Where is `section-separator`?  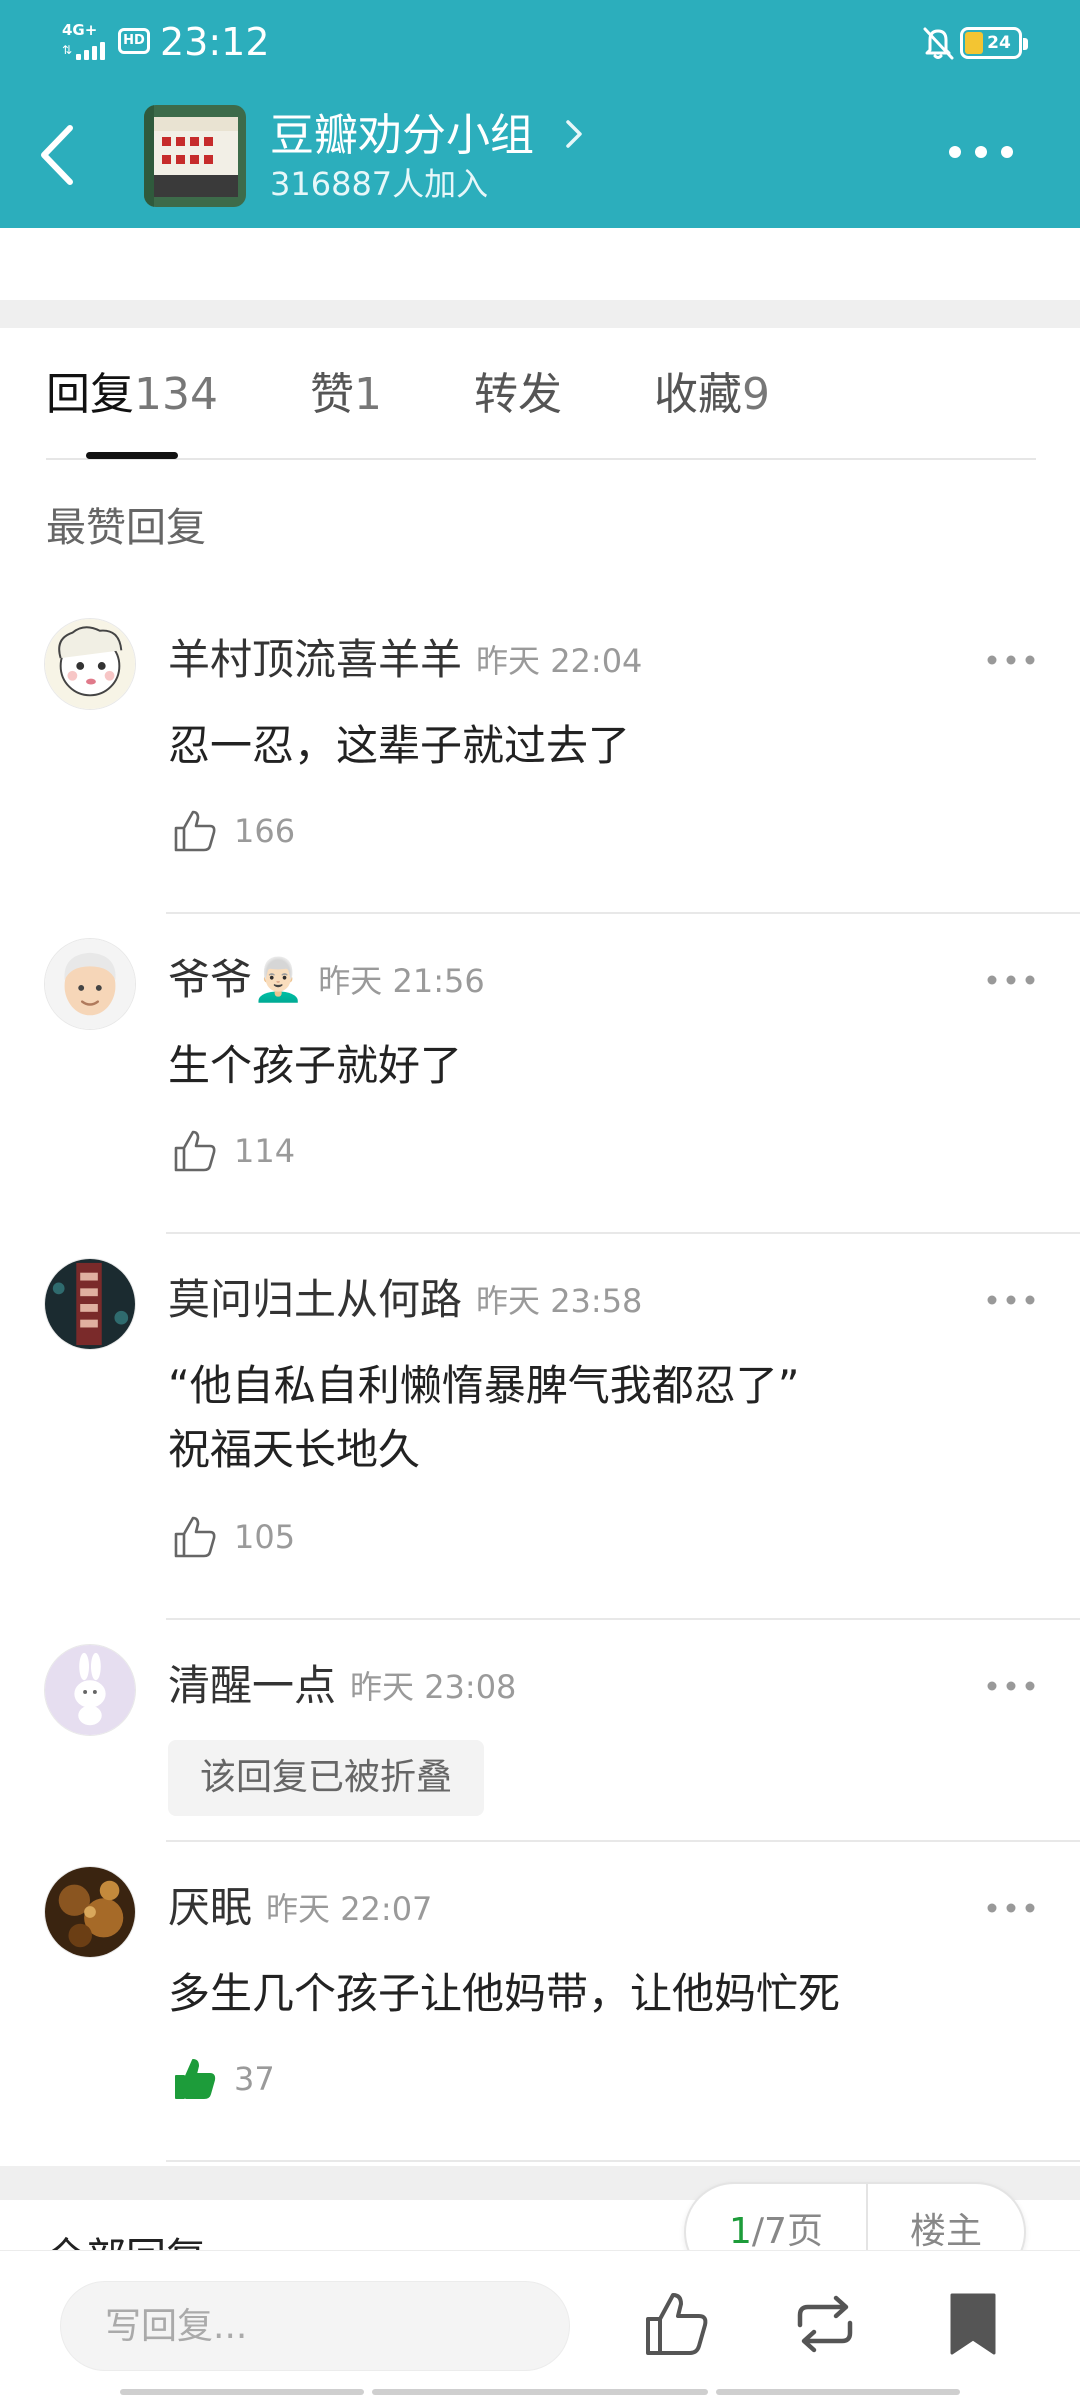
section-separator is located at coordinates (540, 314).